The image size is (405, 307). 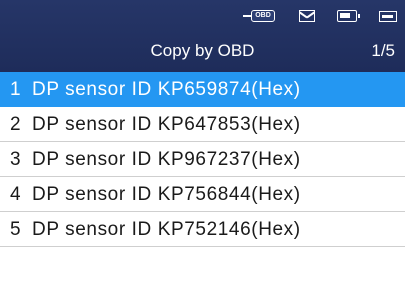 I want to click on mail-icon, so click(x=307, y=16).